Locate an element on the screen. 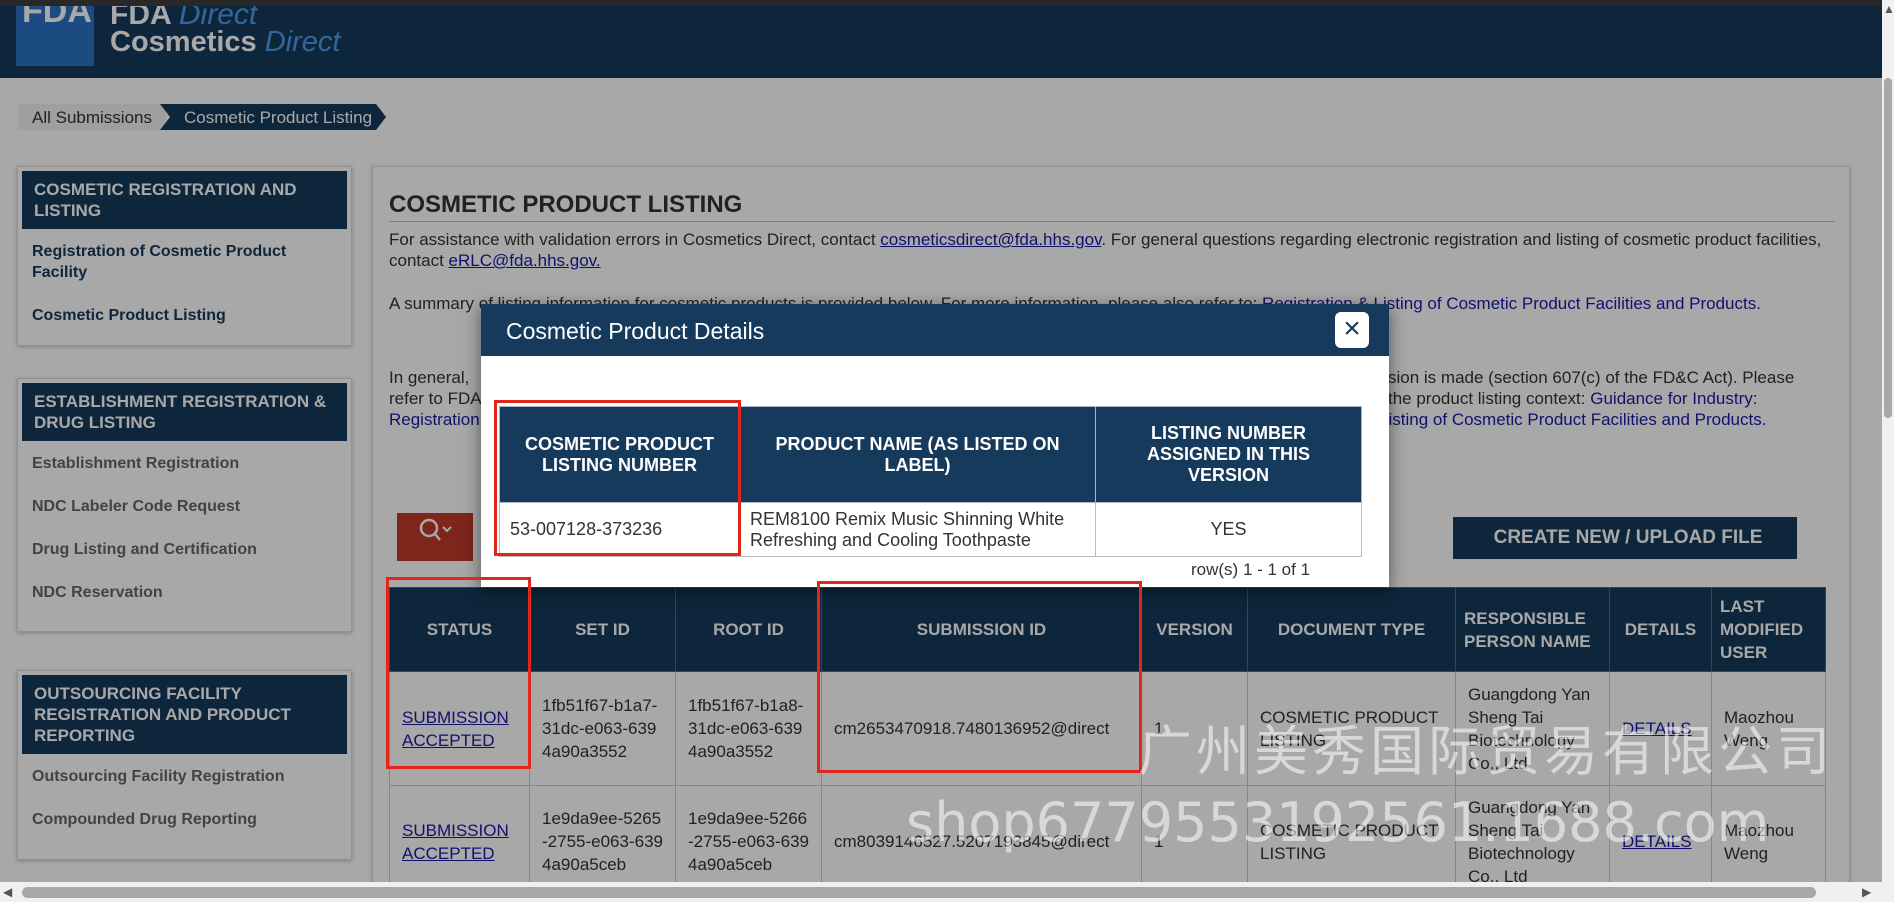 Image resolution: width=1894 pixels, height=902 pixels. scroll-right-arrow-icon: ▶ is located at coordinates (1866, 892).